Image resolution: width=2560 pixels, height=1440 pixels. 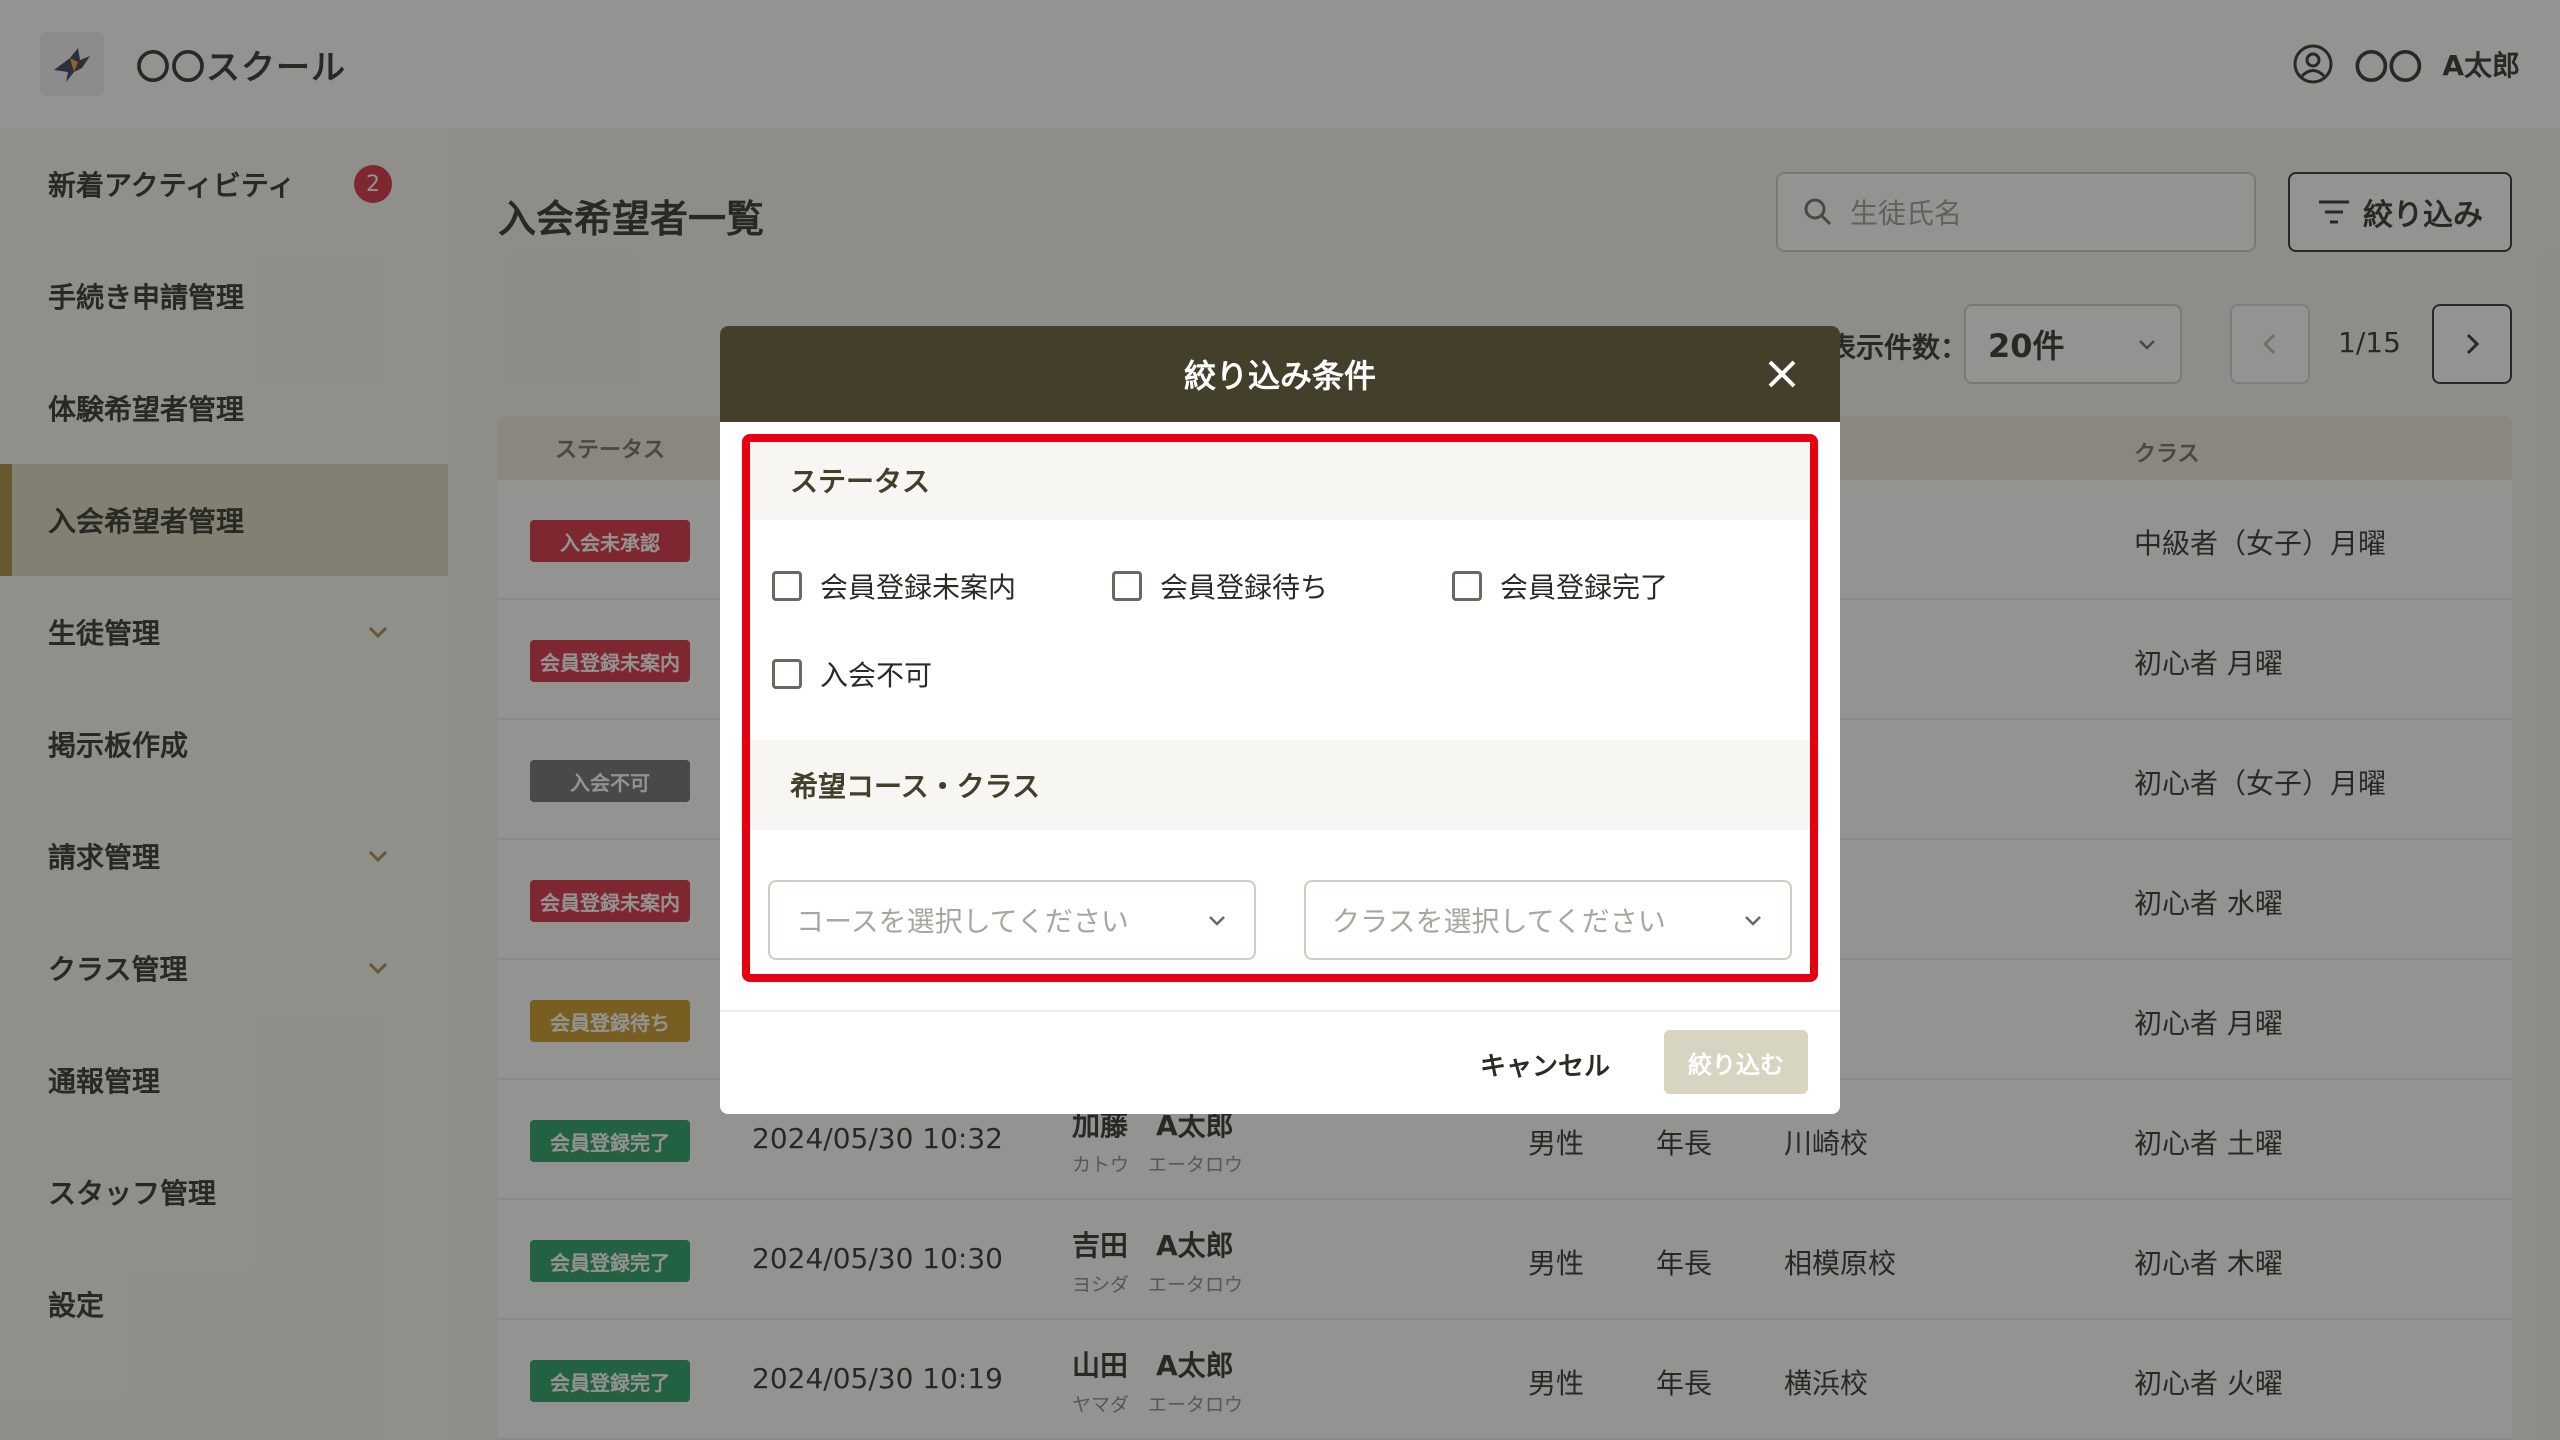 What do you see at coordinates (1280, 480) in the screenshot?
I see `status-section-heading: ステータス` at bounding box center [1280, 480].